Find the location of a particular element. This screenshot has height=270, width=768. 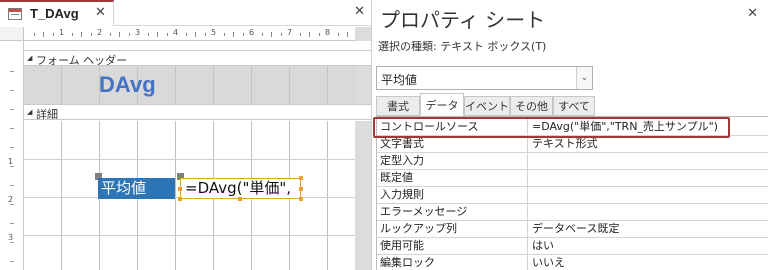

vertical-ruler: 1 2 3 is located at coordinates (12, 155).